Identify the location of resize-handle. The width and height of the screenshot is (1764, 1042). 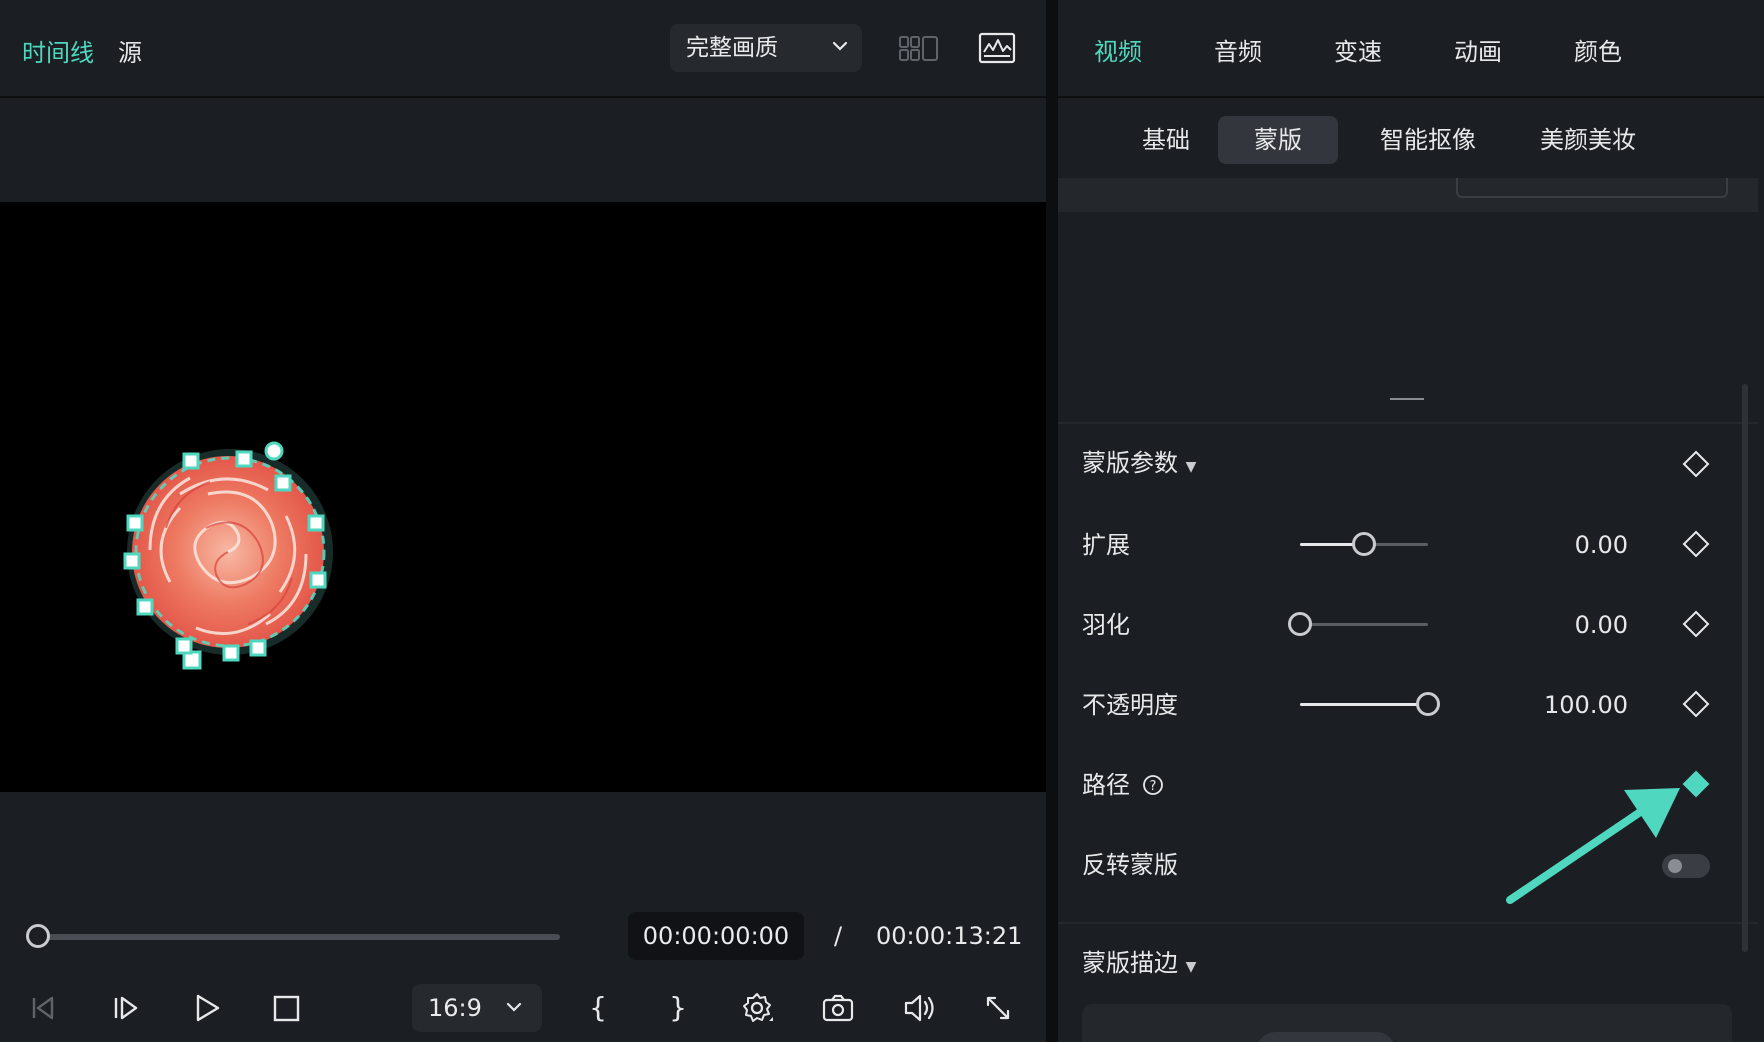
(1407, 399).